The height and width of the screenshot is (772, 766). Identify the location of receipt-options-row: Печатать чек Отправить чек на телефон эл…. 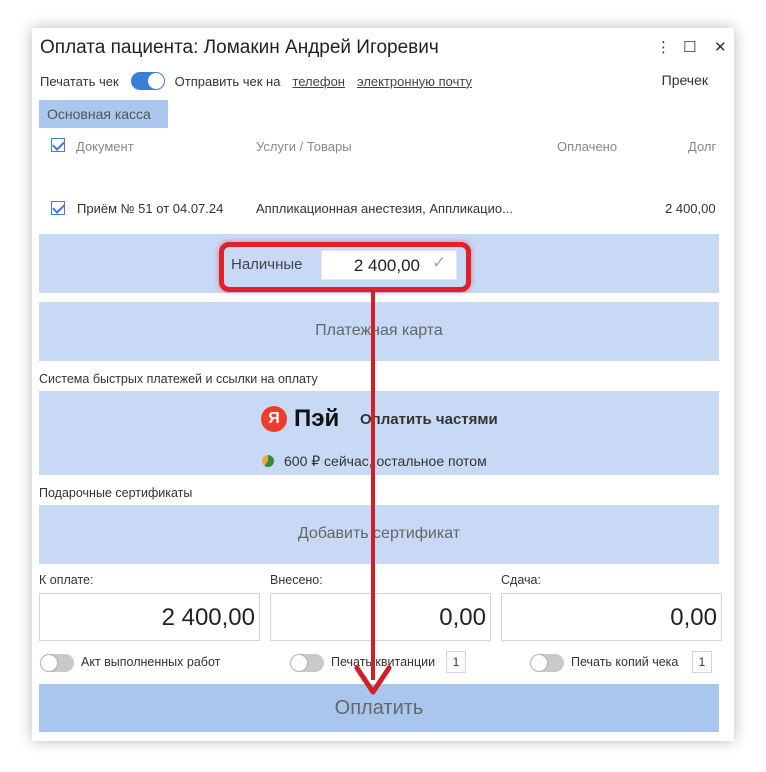
(256, 81).